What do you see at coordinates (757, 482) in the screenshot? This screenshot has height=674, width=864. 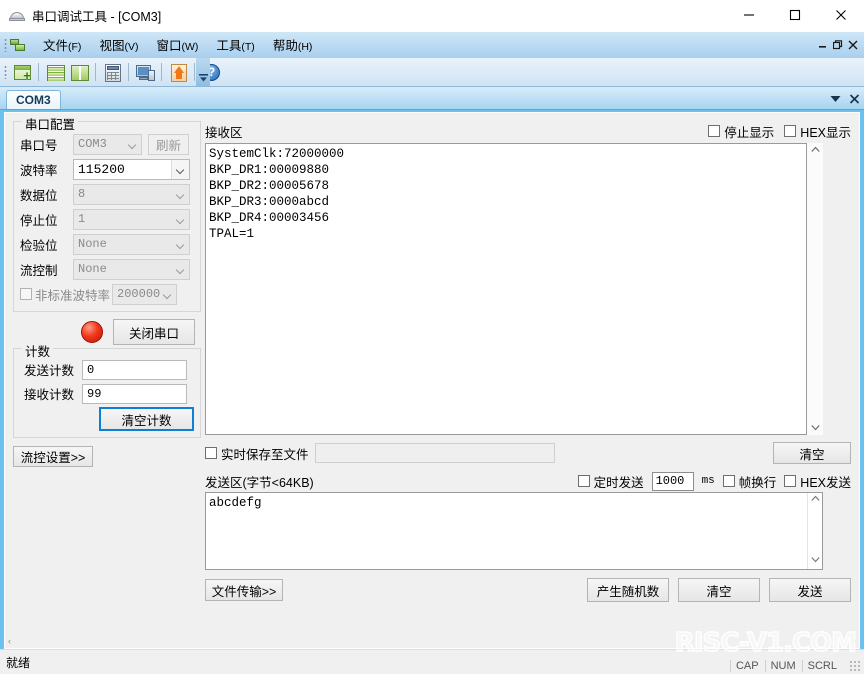 I see `frame-newline-label: 帧换行` at bounding box center [757, 482].